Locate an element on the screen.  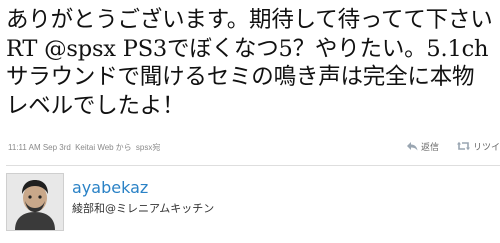
avatar is located at coordinates (35, 202).